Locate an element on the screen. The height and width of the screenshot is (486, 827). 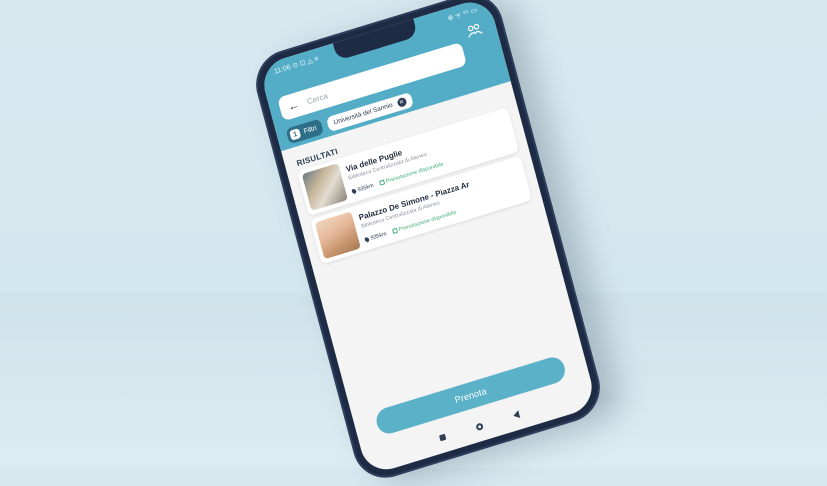
status-time: 11:06 is located at coordinates (282, 69).